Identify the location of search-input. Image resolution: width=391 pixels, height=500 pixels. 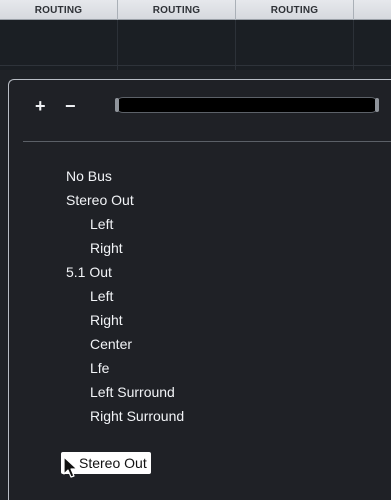
(247, 105).